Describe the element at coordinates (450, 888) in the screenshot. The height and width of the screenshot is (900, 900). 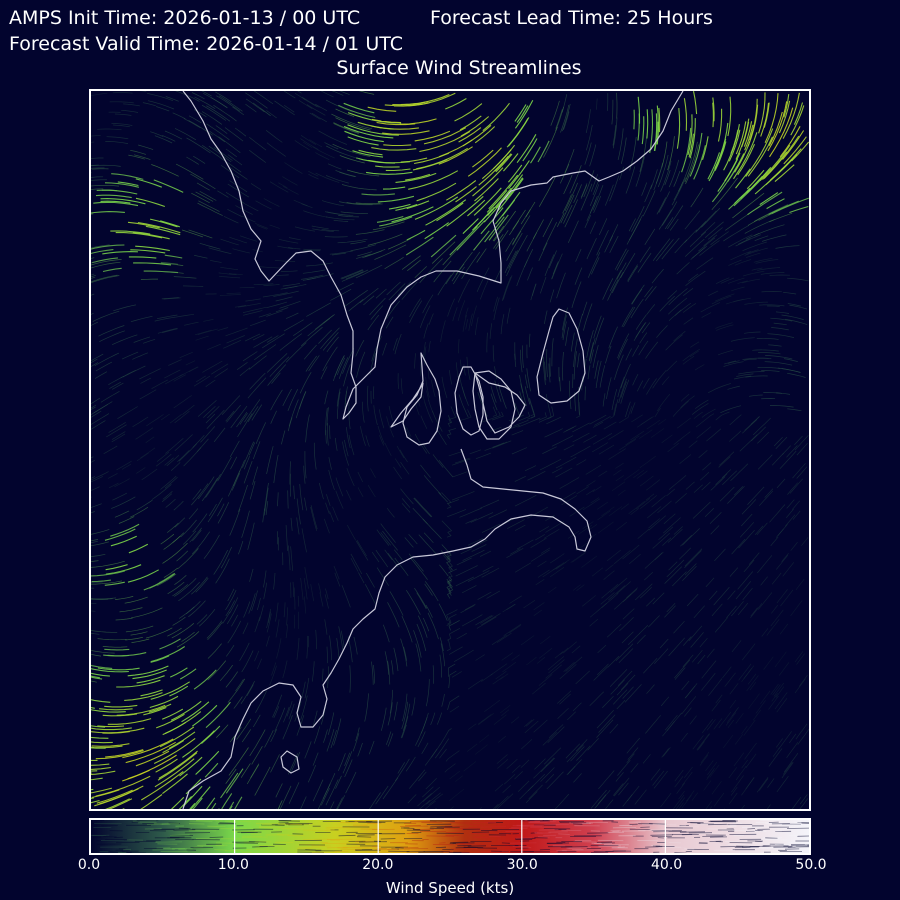
I see `colorbar-label: Wind Speed (kts)` at that location.